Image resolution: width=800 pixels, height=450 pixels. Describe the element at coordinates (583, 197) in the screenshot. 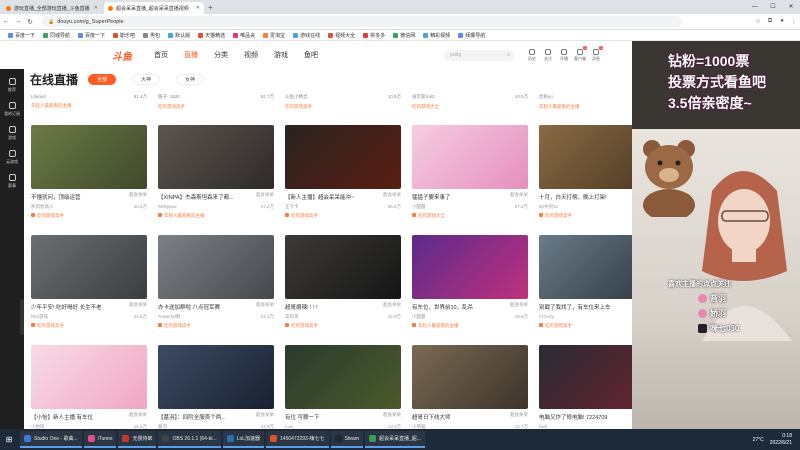

I see `stream-title: 十月，白天打榜，晚上打架!` at that location.